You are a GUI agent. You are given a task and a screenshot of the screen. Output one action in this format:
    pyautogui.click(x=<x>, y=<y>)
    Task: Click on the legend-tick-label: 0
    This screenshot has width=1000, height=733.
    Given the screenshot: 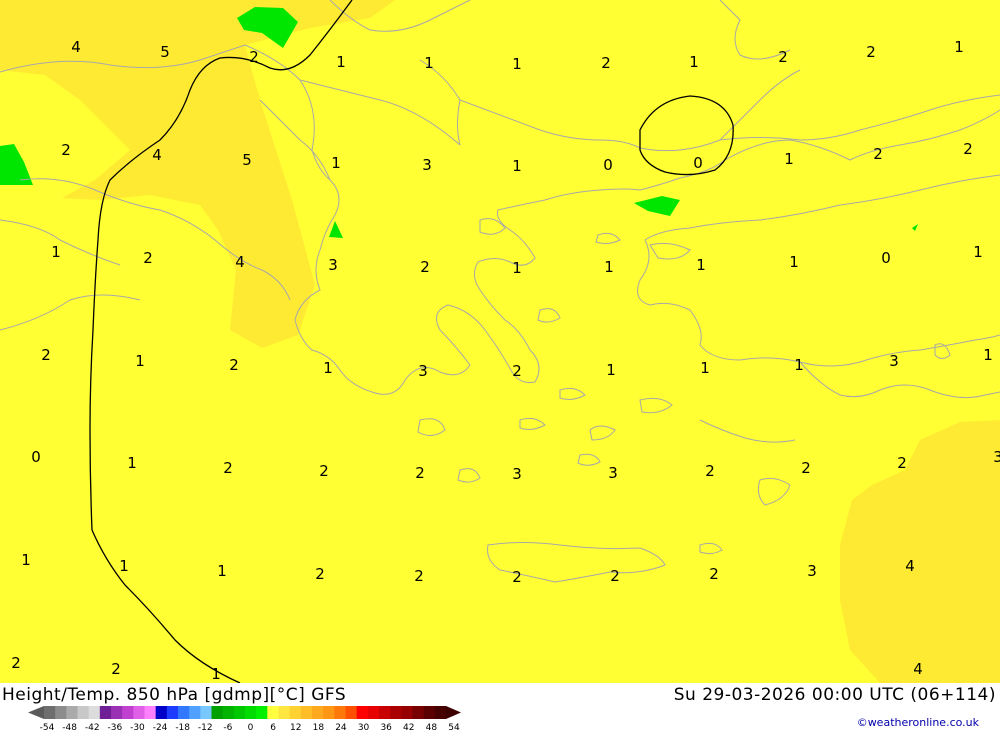 What is the action you would take?
    pyautogui.click(x=251, y=728)
    